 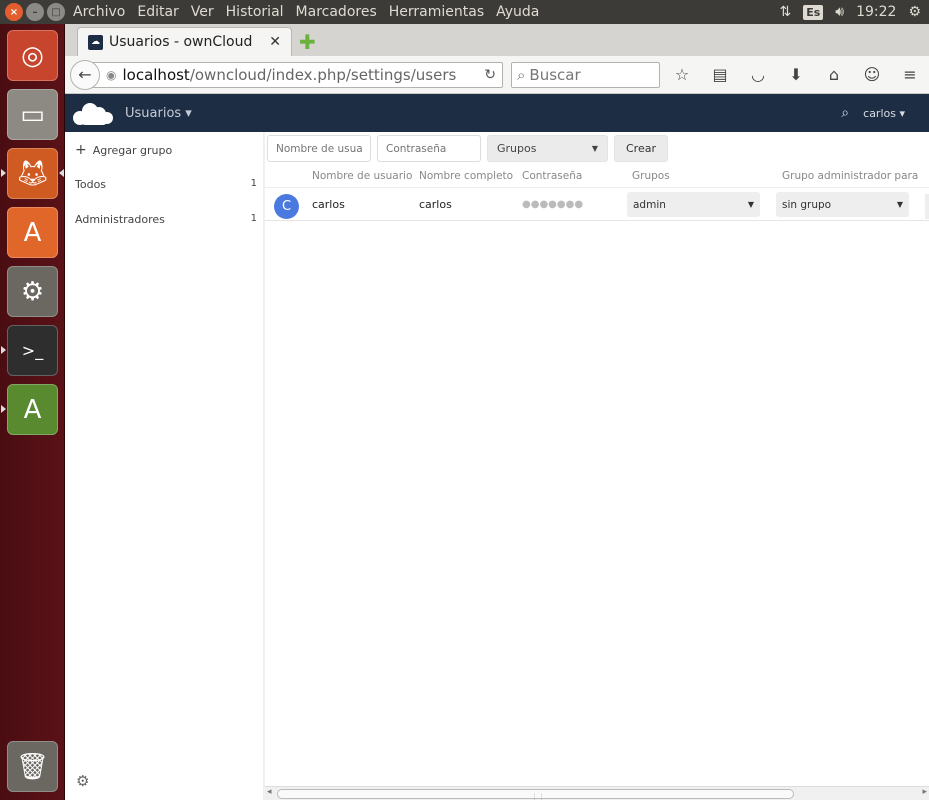 I want to click on group-item-administradores: Administradores 1, so click(x=166, y=219).